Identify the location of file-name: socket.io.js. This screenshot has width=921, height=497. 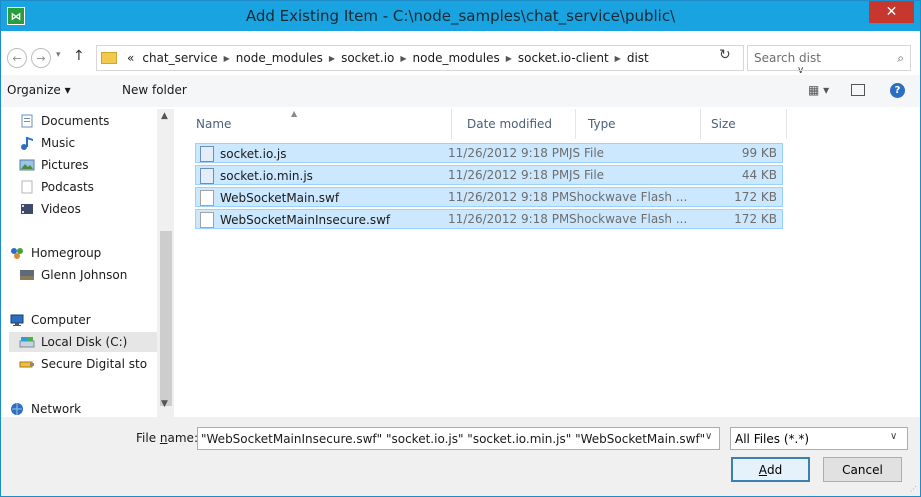
(253, 154).